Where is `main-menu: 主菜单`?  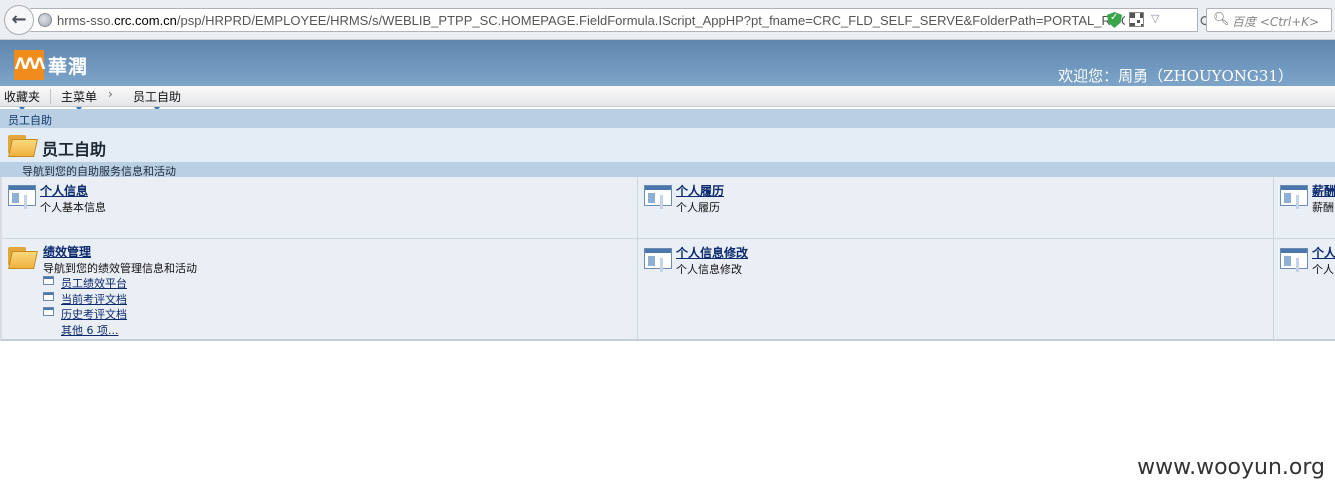 main-menu: 主菜单 is located at coordinates (79, 99).